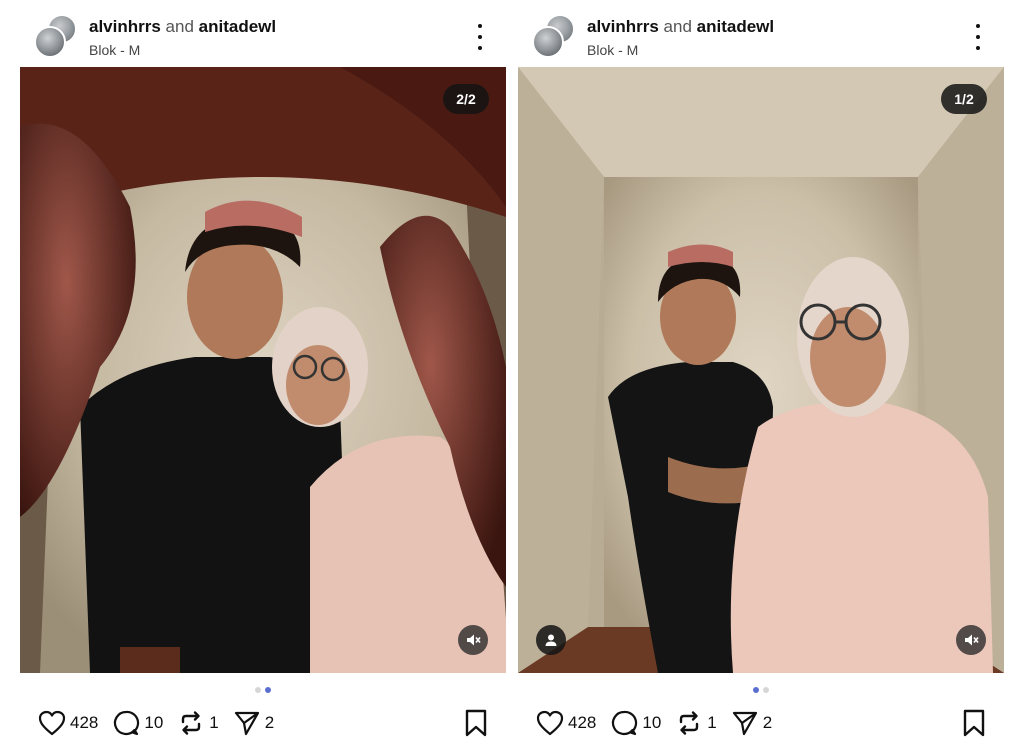  I want to click on slide-counter: 2/2, so click(466, 99).